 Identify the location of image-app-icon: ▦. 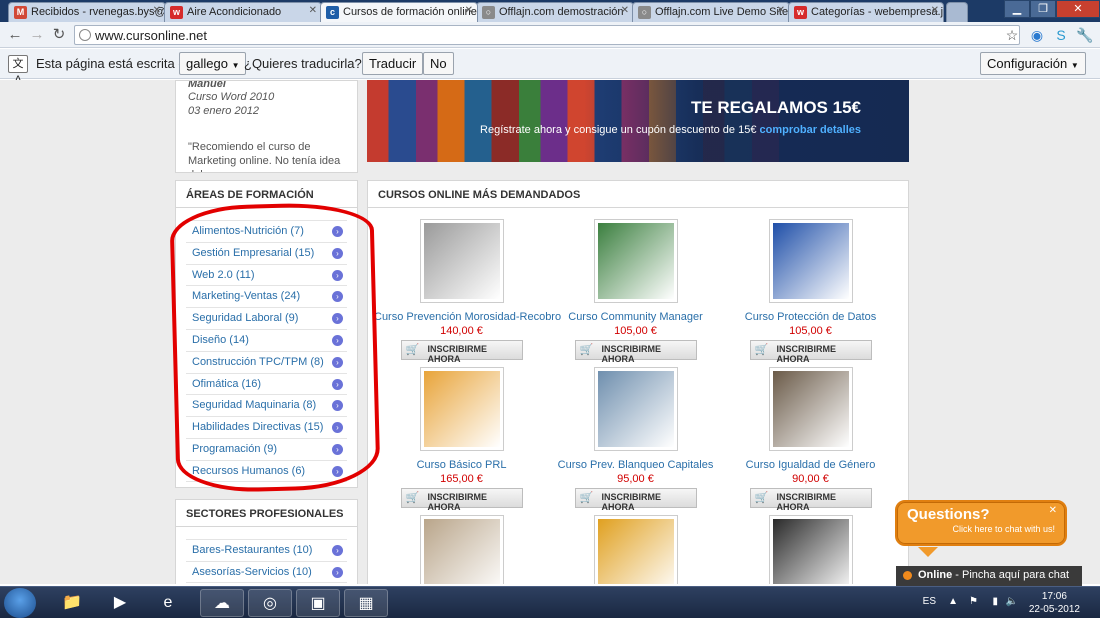
(366, 603).